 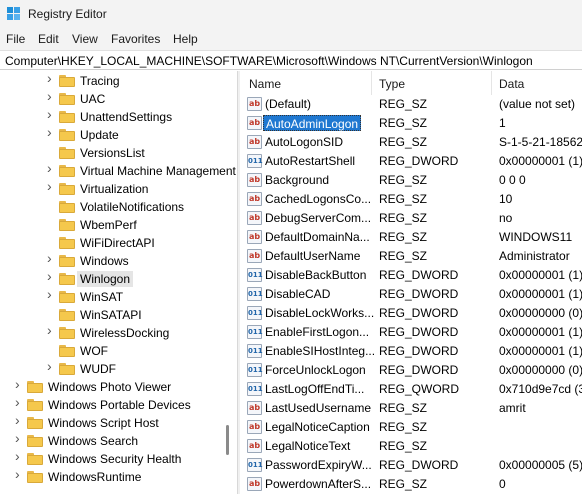 I want to click on registry-value-row: ab PowerdownAfterS... REG_SZ 0, so click(x=411, y=484).